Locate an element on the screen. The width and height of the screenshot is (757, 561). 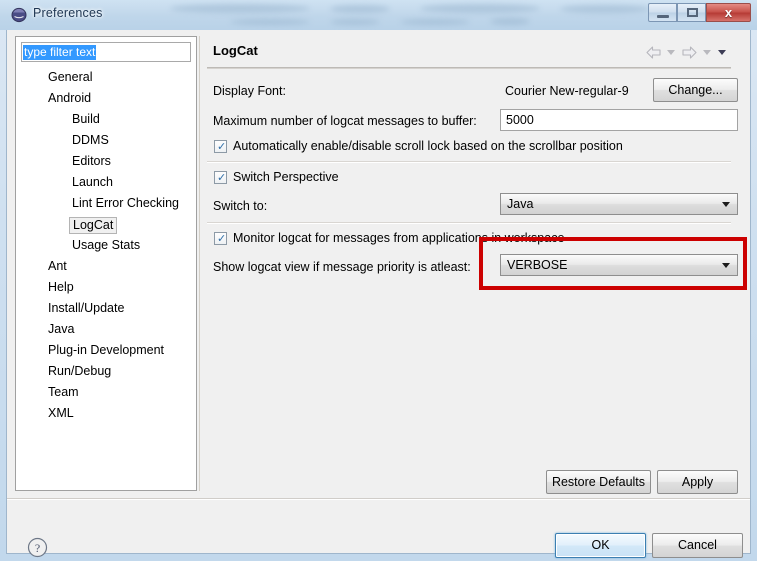
panel-header: LogCat is located at coordinates (468, 52).